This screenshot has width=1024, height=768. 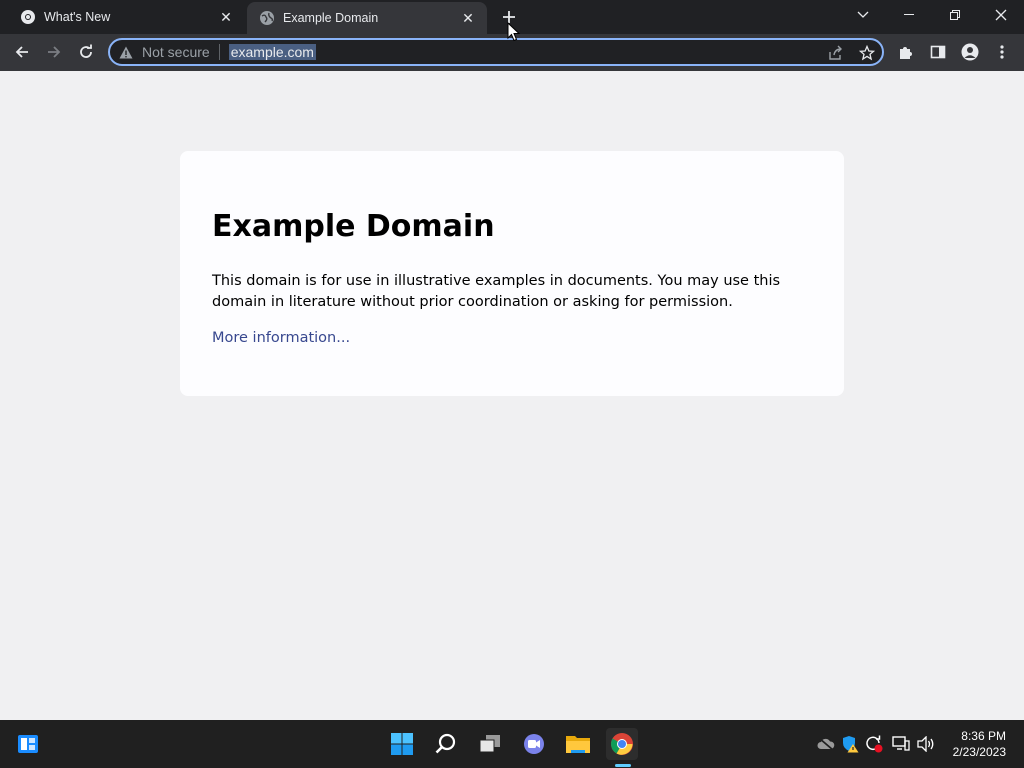 I want to click on tab-whats-new: What's New ✕, so click(x=122, y=17).